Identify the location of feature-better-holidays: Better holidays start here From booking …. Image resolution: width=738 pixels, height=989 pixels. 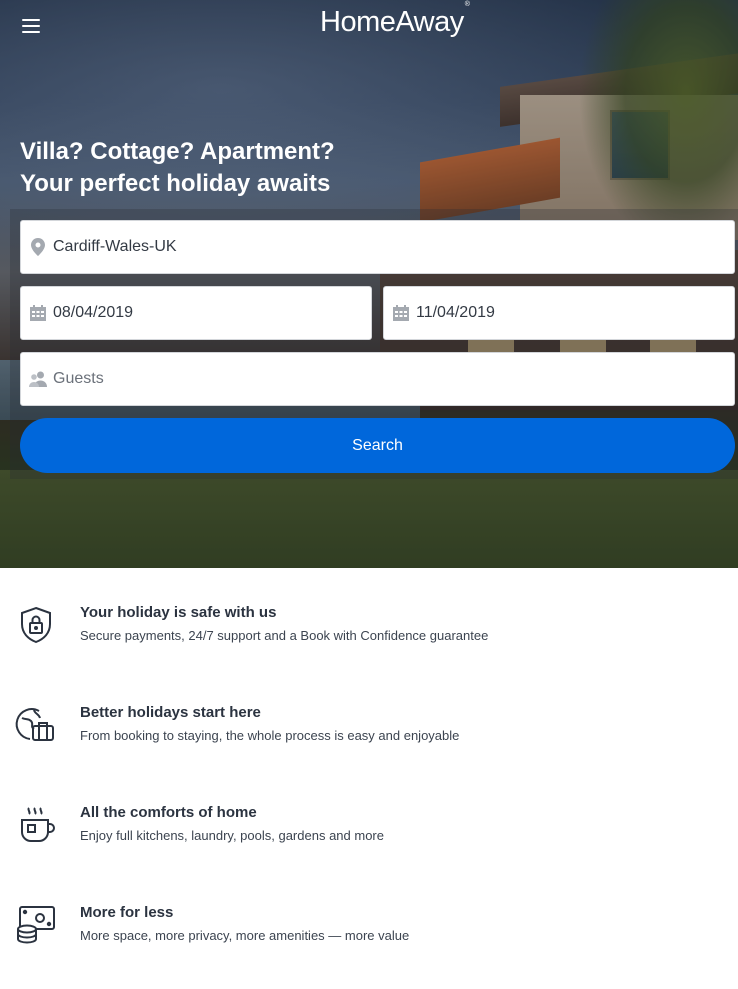
(369, 734).